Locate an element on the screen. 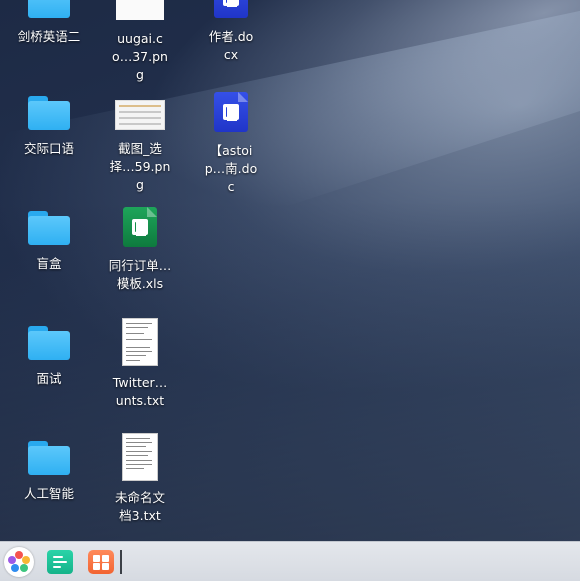  file-label: 作者.docx is located at coordinates (231, 45).